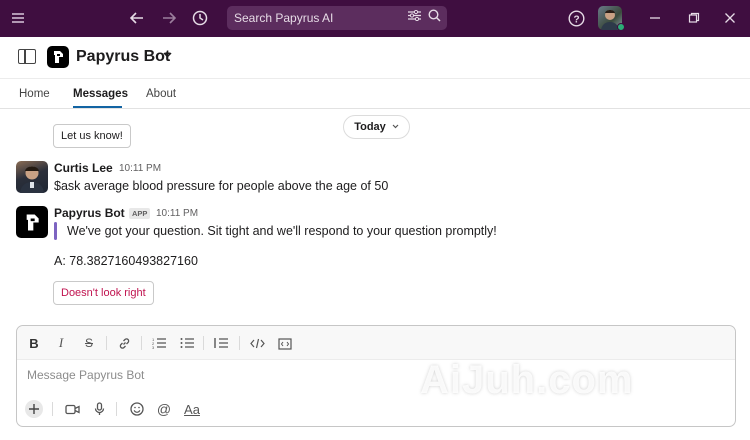 This screenshot has height=440, width=750. What do you see at coordinates (337, 18) in the screenshot?
I see `search-input: Search Papyrus AI` at bounding box center [337, 18].